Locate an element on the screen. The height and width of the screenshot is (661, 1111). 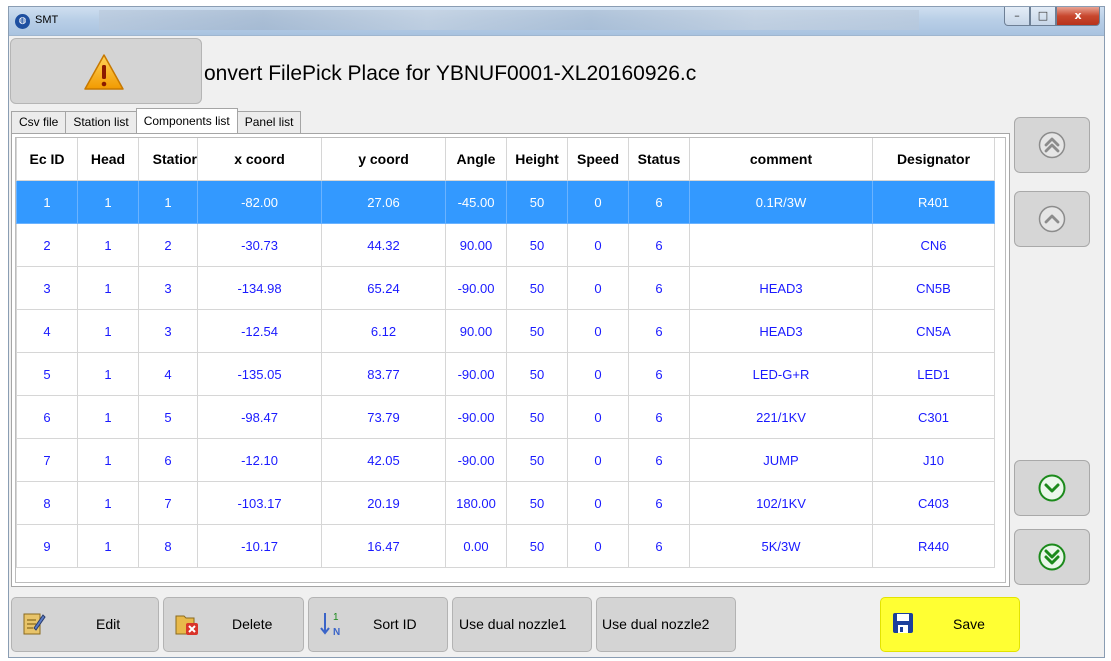
cell-comment: 102/1KV is located at coordinates (781, 503).